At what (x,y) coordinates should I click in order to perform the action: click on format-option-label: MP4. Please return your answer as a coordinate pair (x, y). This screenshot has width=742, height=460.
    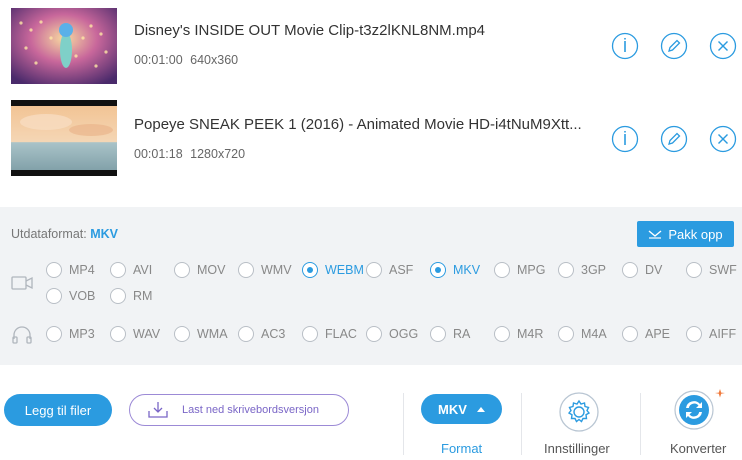
    Looking at the image, I should click on (82, 270).